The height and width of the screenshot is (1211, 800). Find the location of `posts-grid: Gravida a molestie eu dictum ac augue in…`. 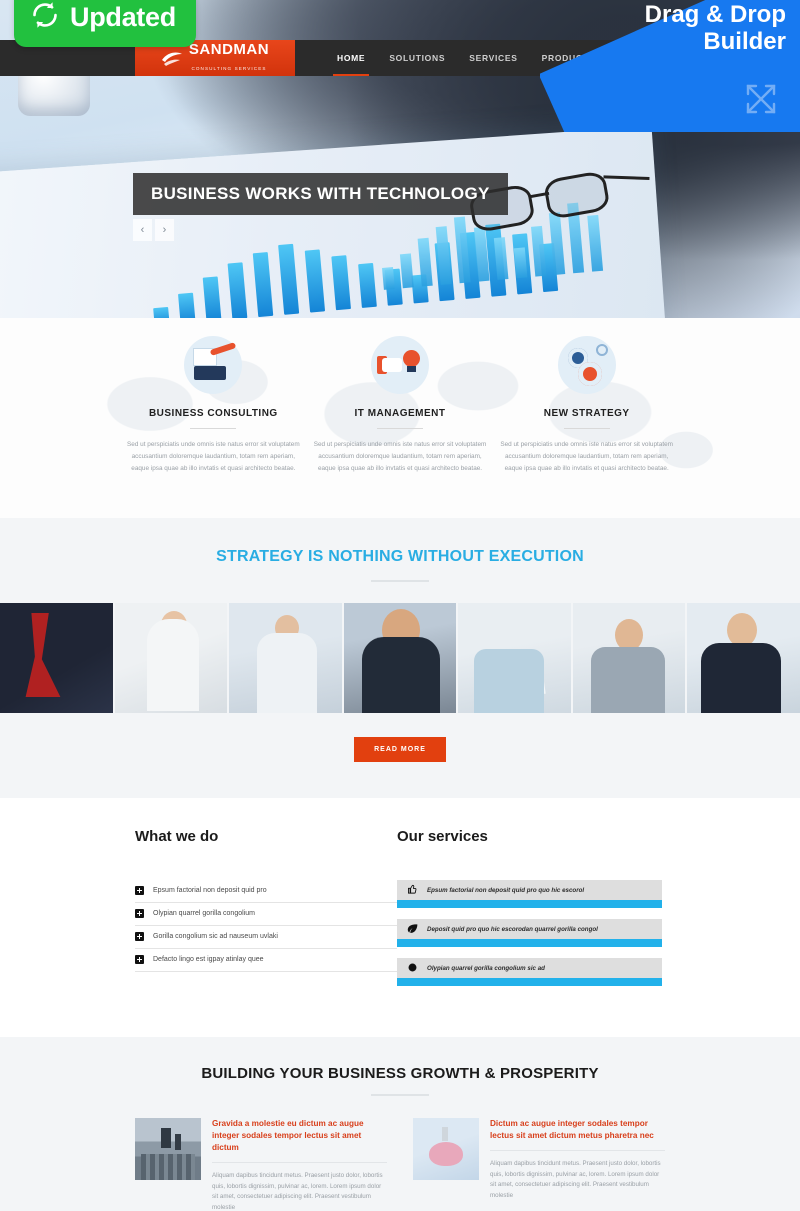

posts-grid: Gravida a molestie eu dictum ac augue in… is located at coordinates (400, 1164).